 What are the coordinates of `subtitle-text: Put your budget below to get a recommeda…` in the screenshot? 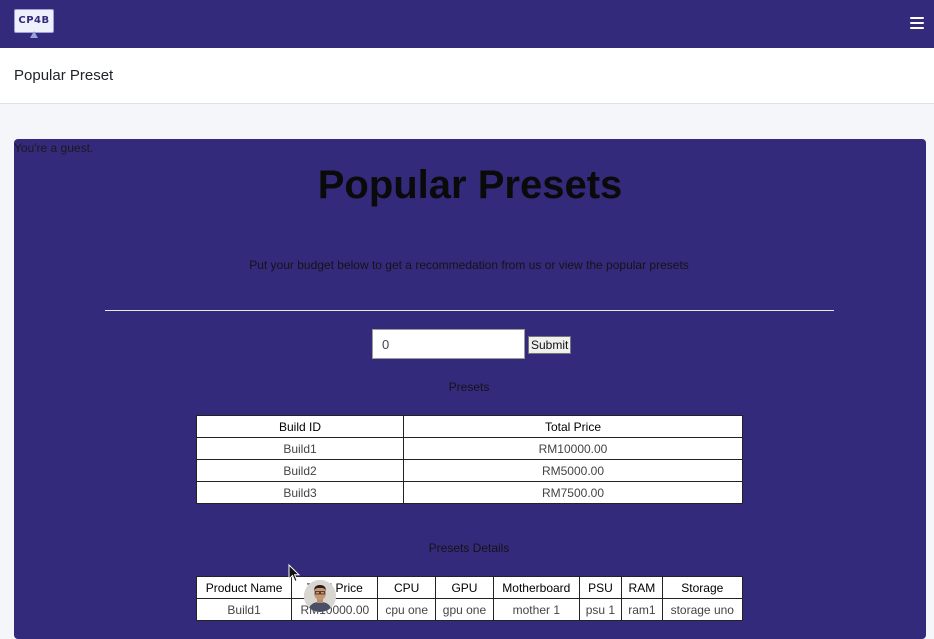 It's located at (469, 265).